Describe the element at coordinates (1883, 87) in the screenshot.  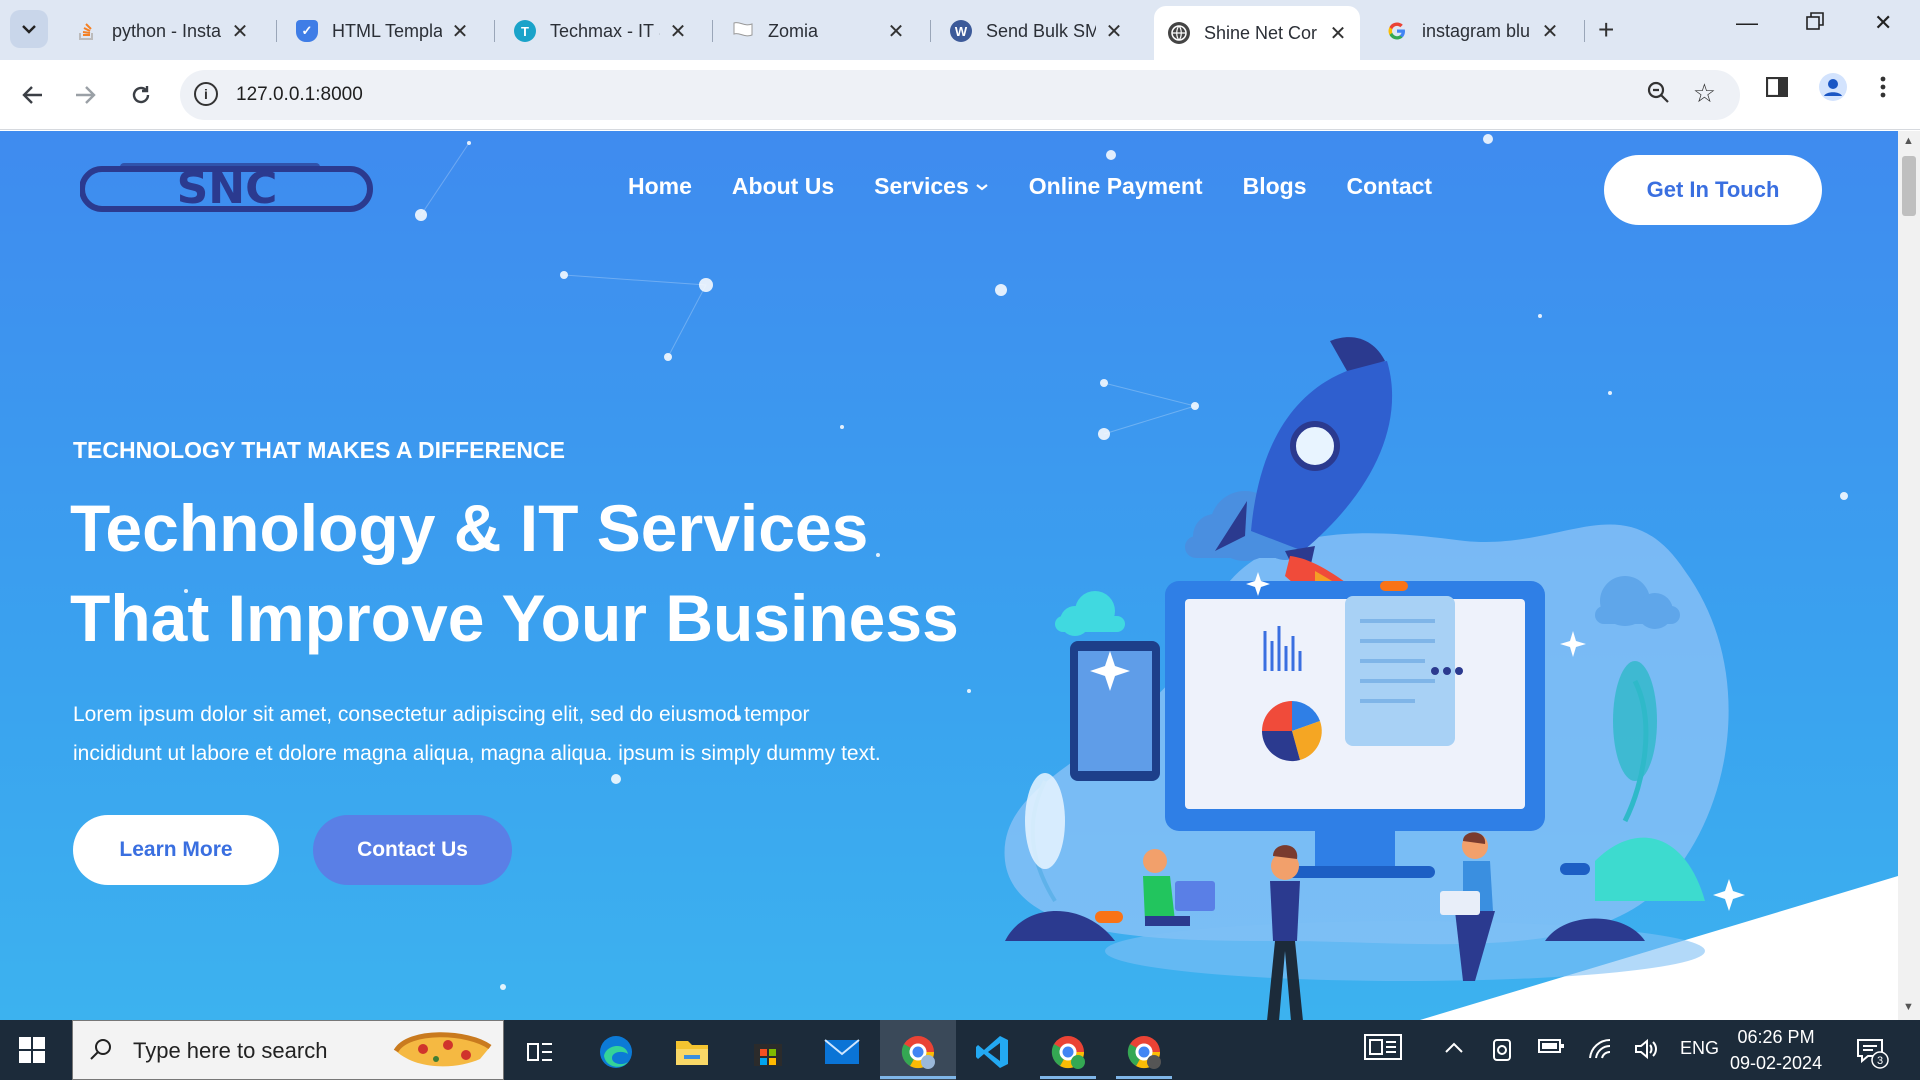
I see `kebab-menu-icon` at that location.